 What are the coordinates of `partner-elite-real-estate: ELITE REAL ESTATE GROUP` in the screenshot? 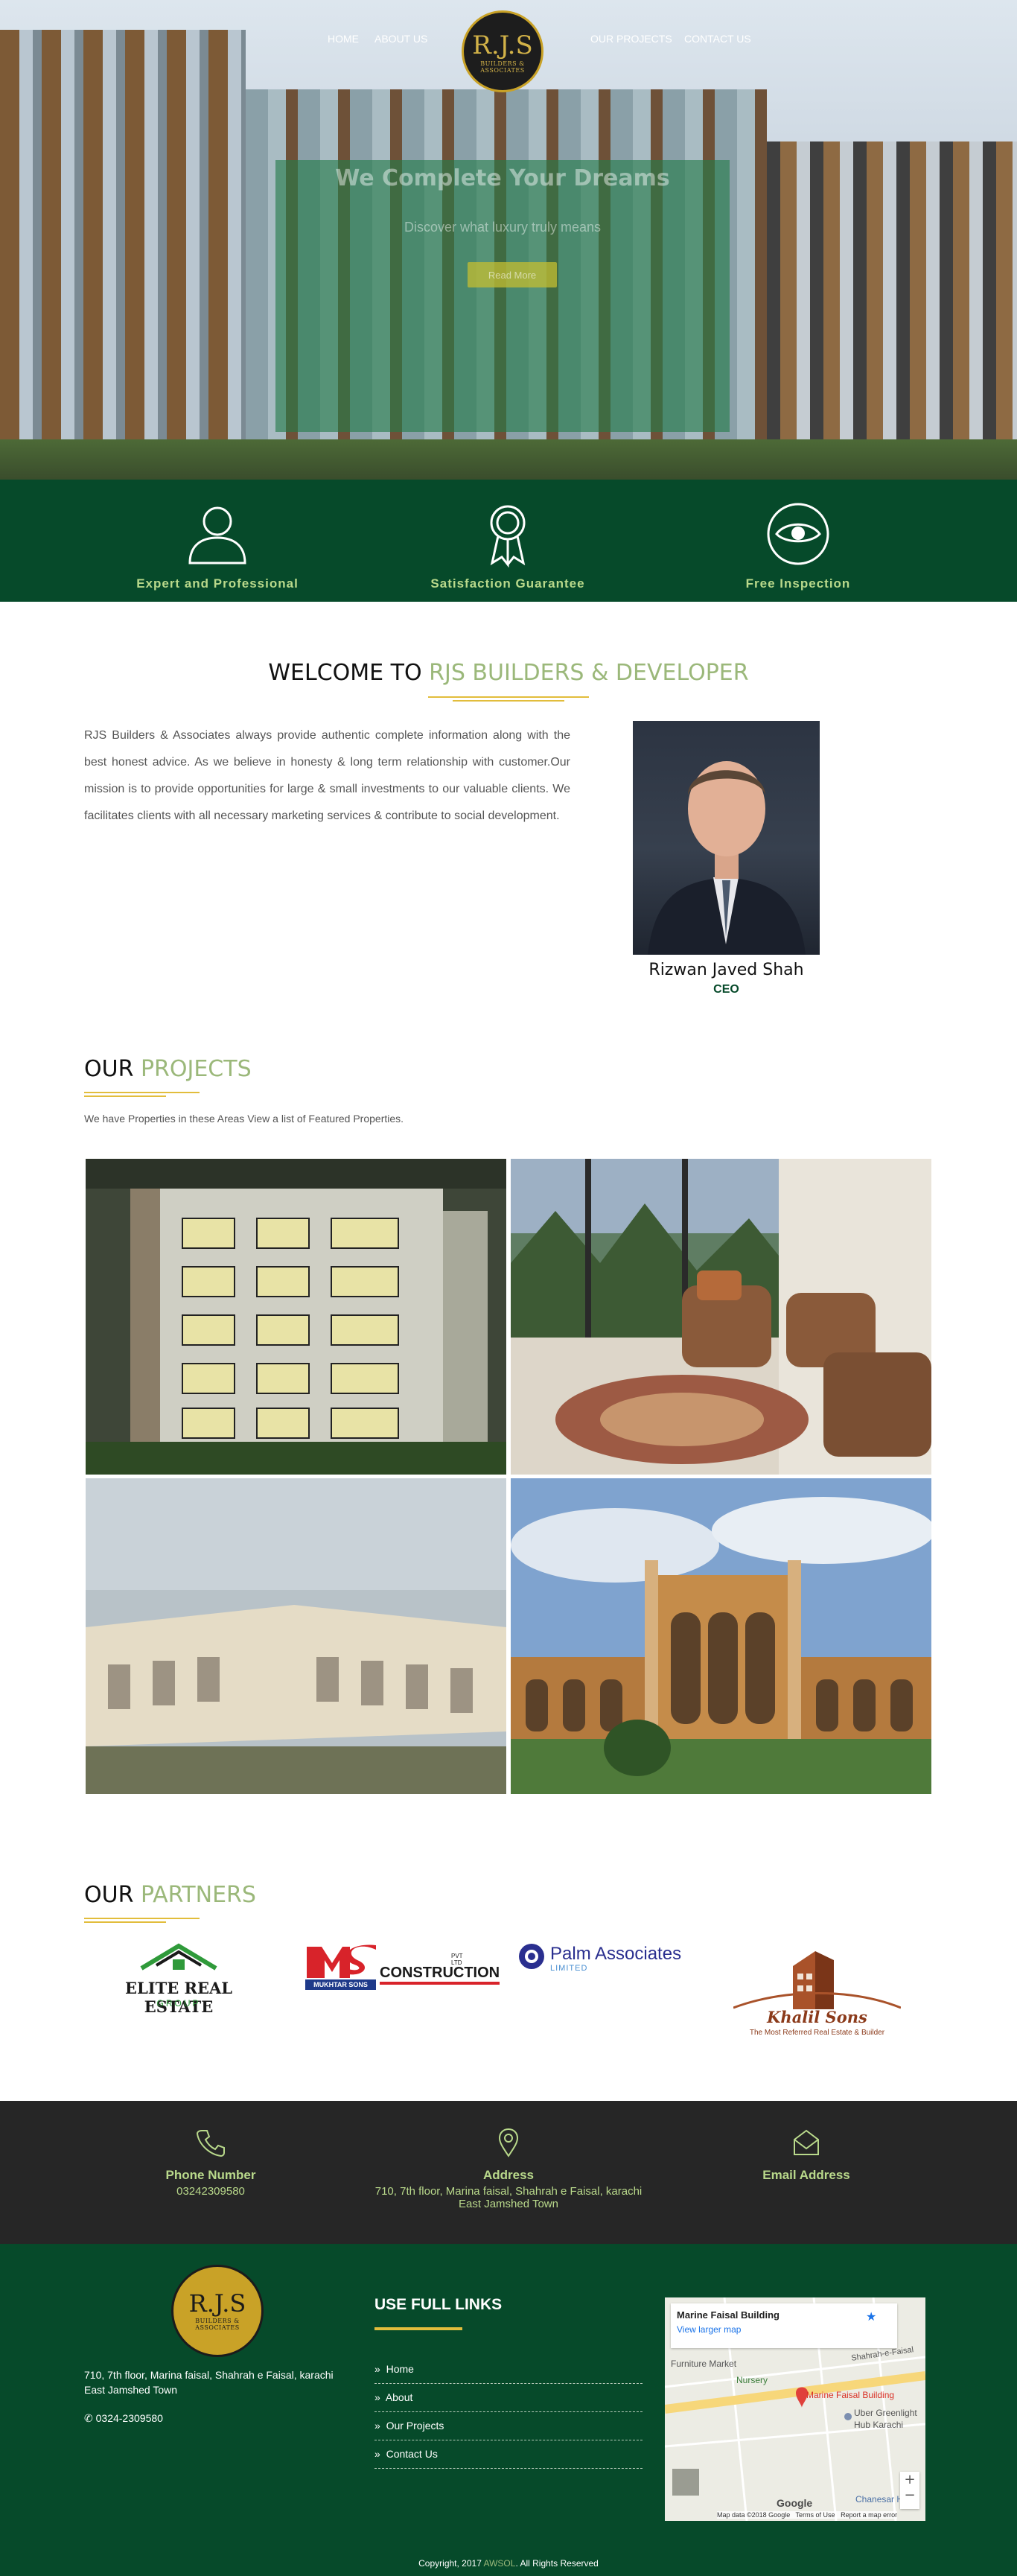 It's located at (179, 1981).